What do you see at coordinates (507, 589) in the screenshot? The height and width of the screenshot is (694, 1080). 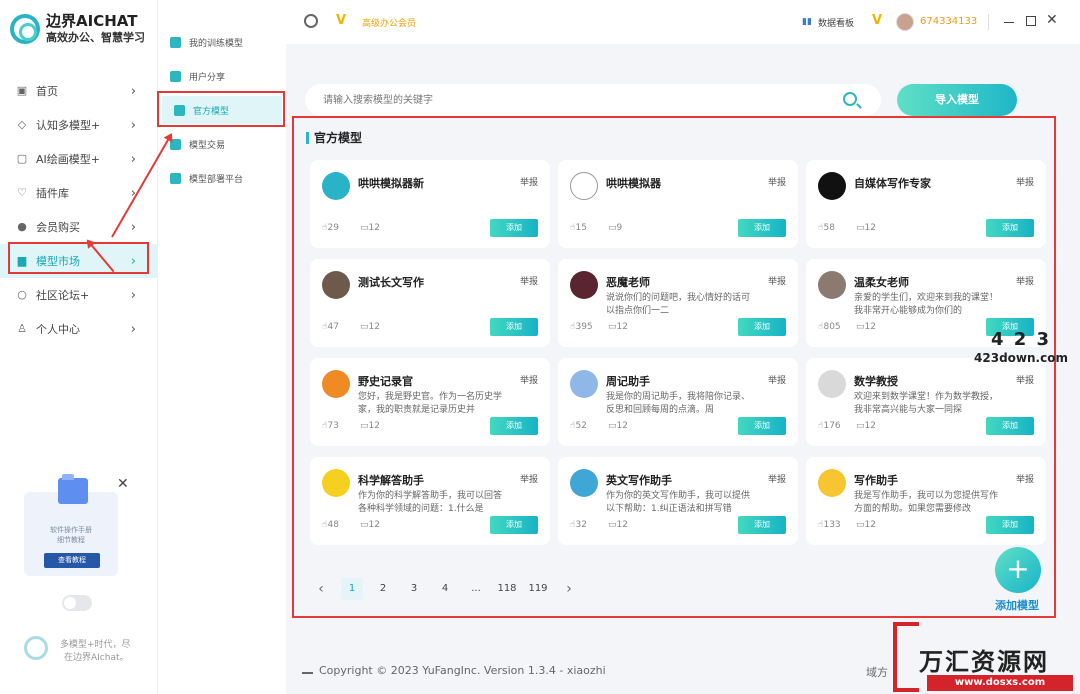 I see `page-118: 118` at bounding box center [507, 589].